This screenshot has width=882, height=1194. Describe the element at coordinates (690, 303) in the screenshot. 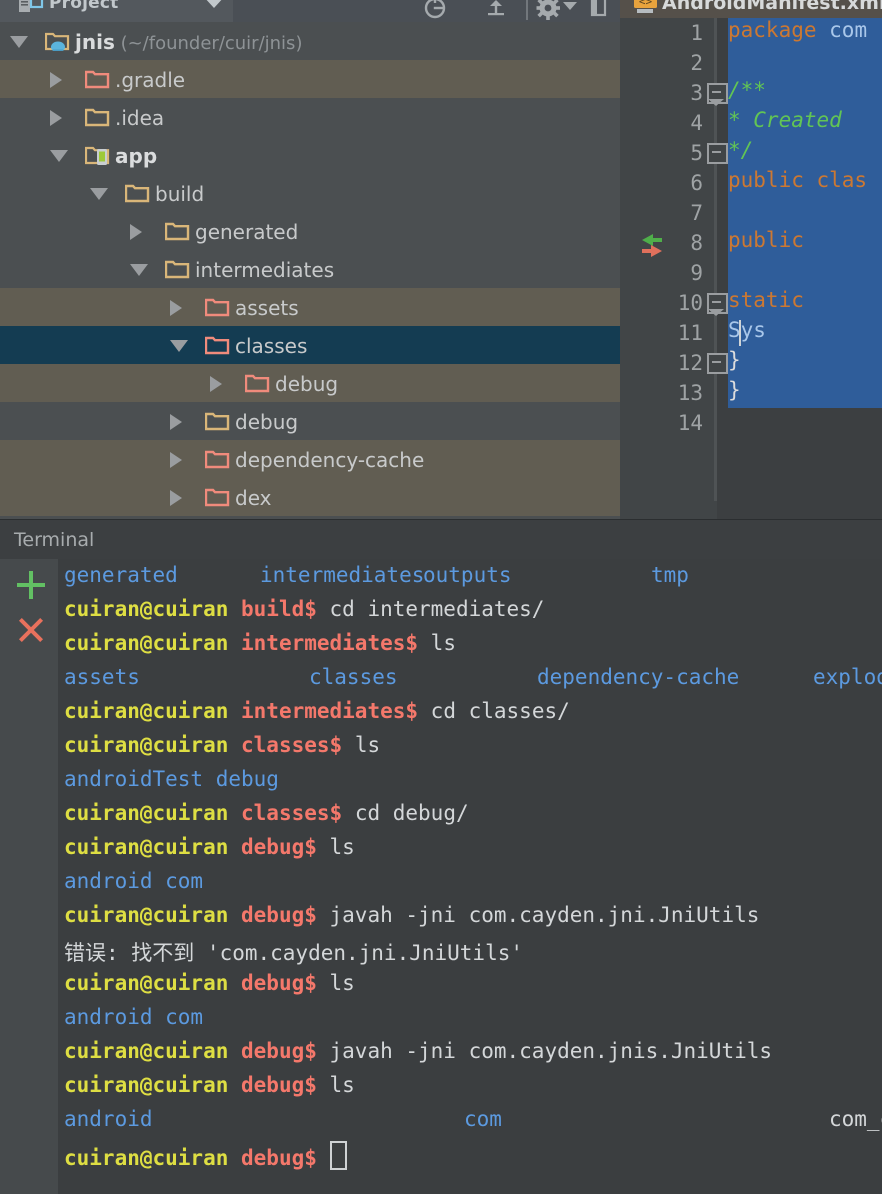

I see `line-number: 10` at that location.